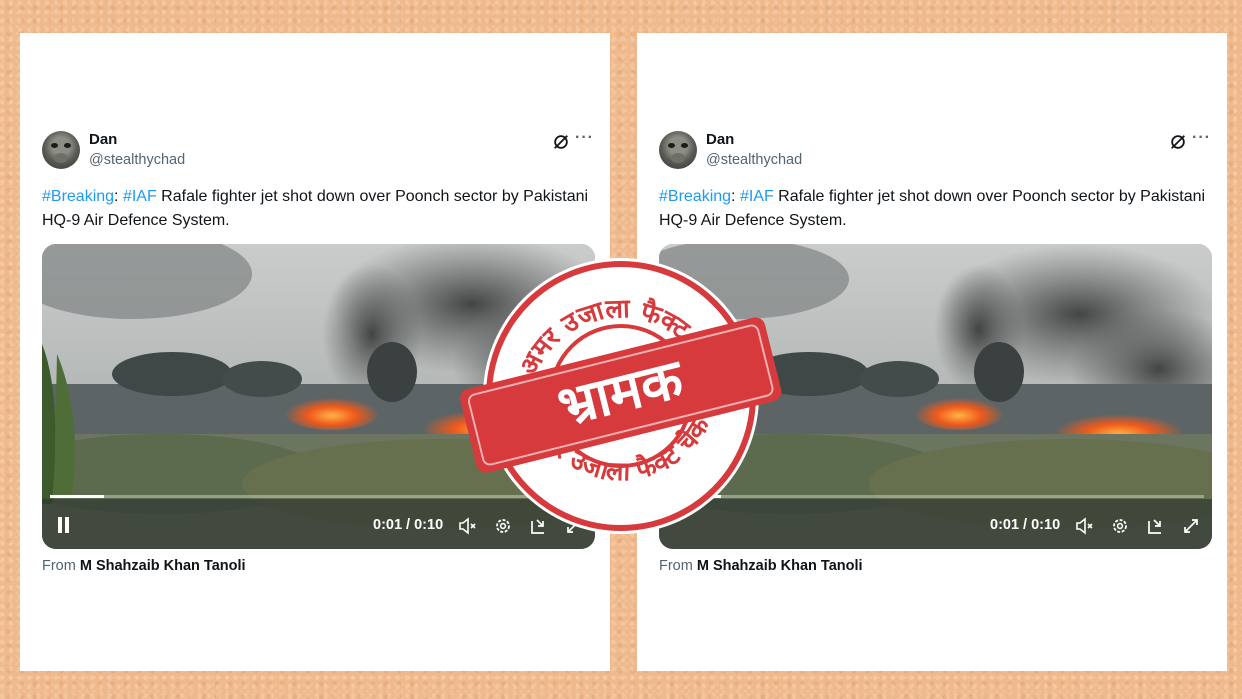  Describe the element at coordinates (77, 496) in the screenshot. I see `video-progress-fill` at that location.